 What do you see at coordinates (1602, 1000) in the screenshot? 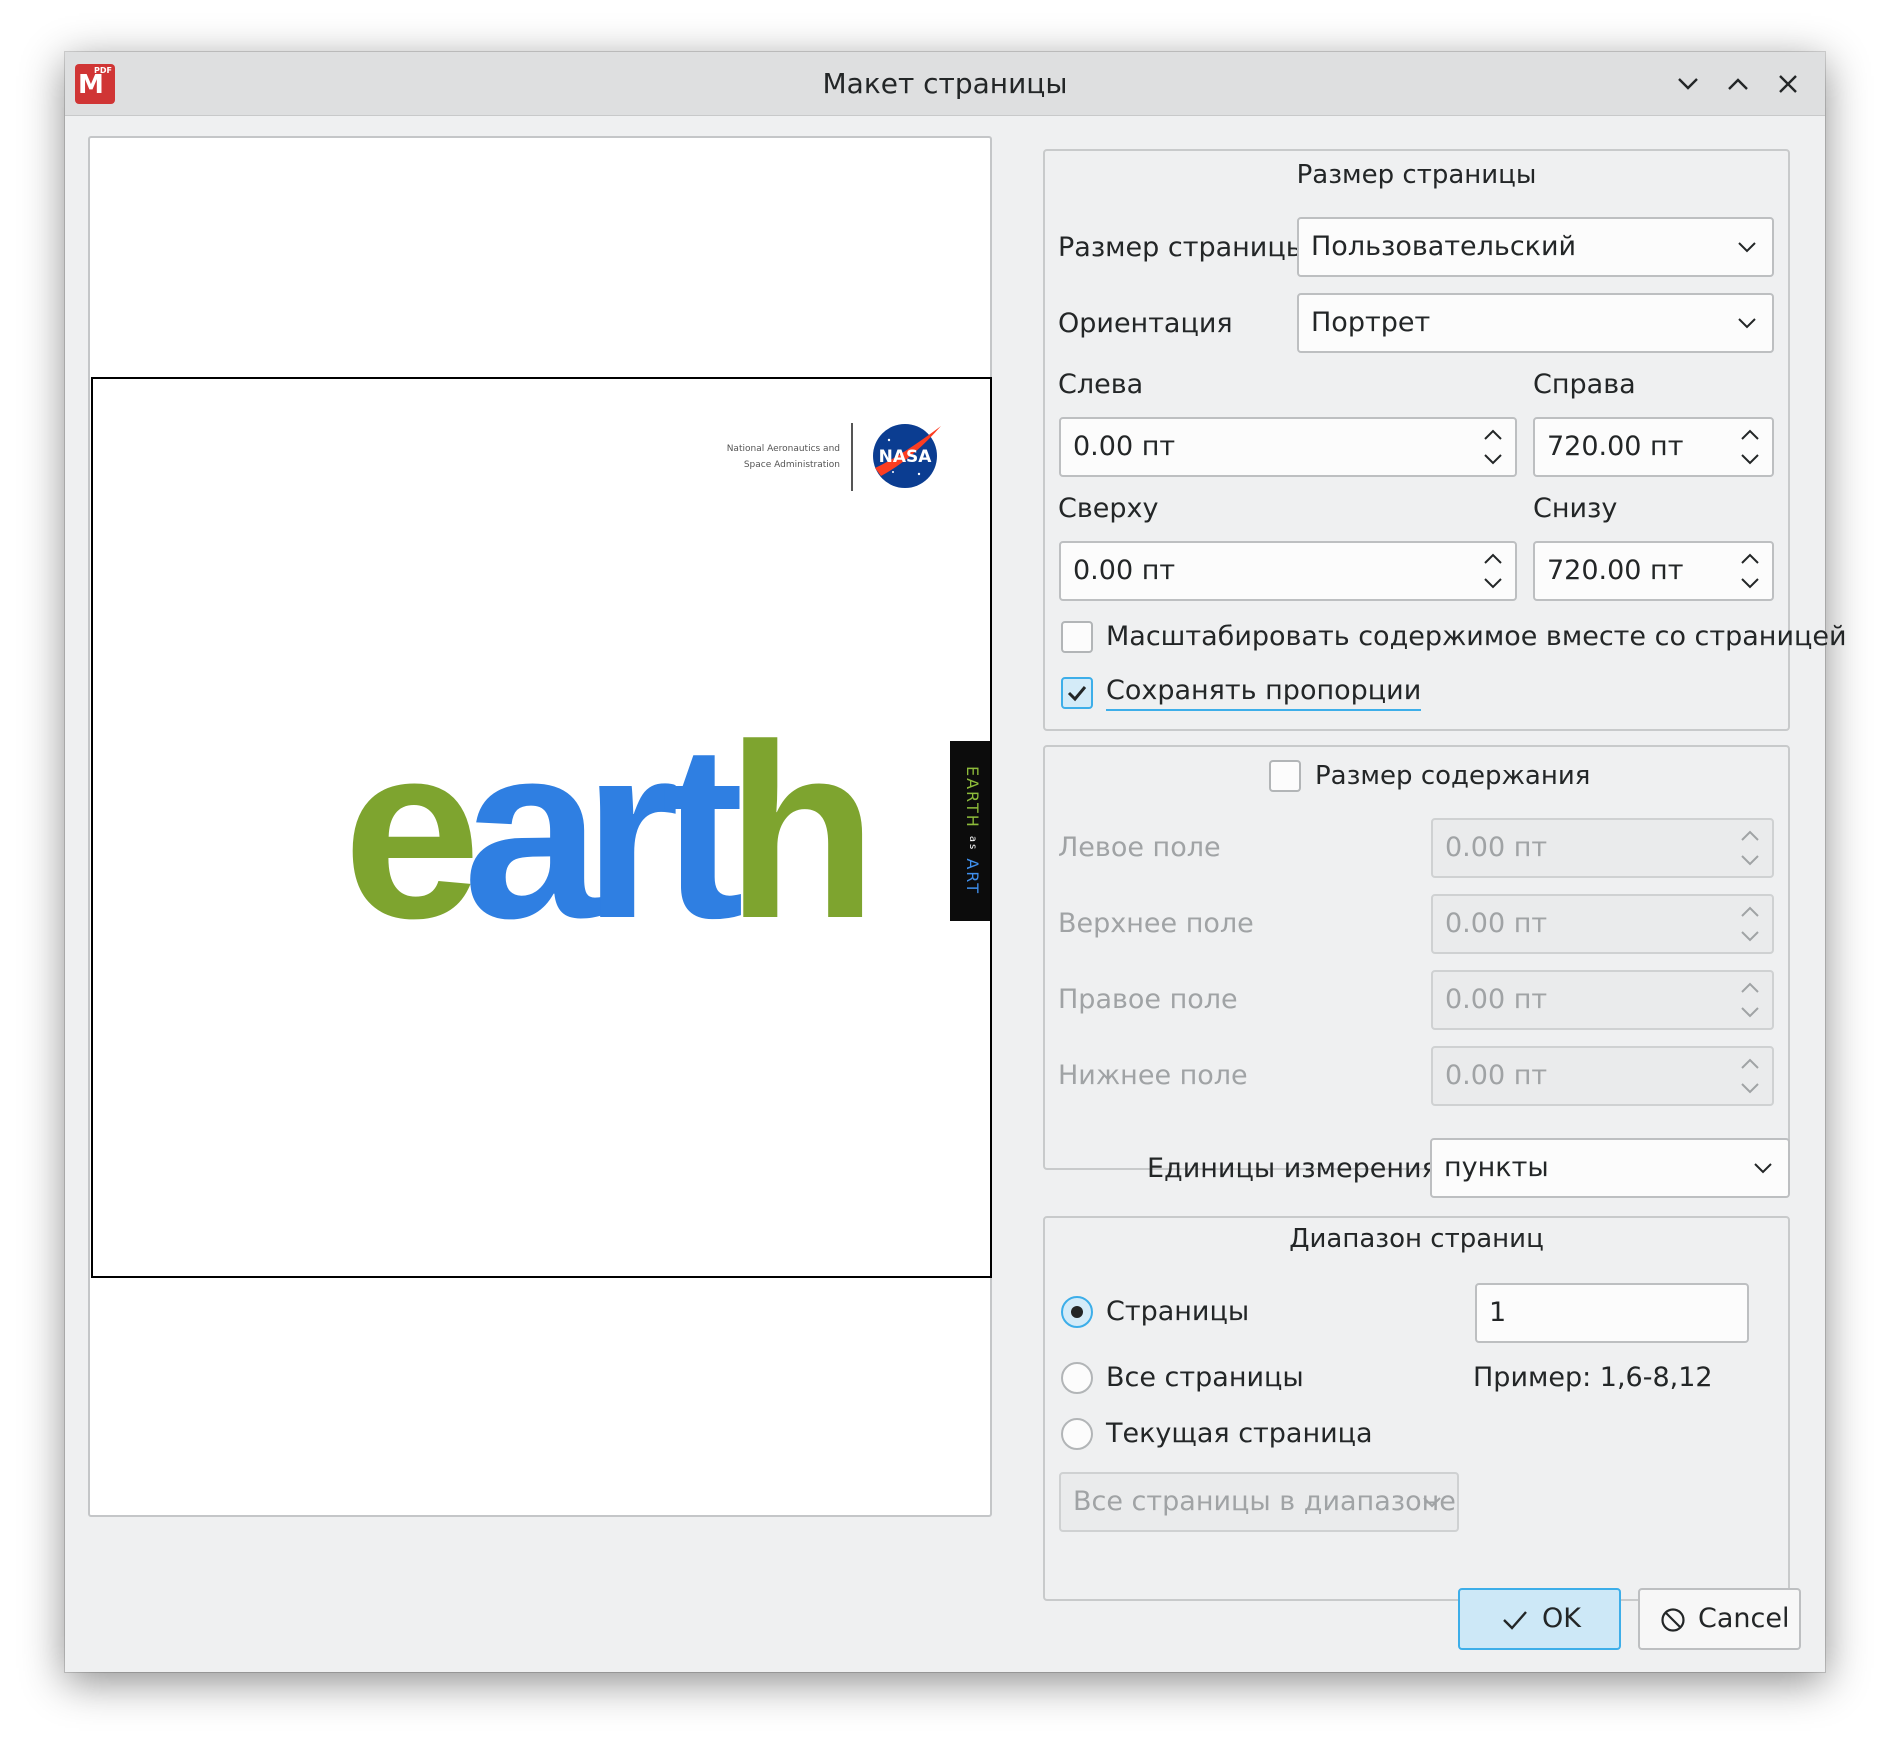
I see `right-margin-spinbox: 0.00 пт` at bounding box center [1602, 1000].